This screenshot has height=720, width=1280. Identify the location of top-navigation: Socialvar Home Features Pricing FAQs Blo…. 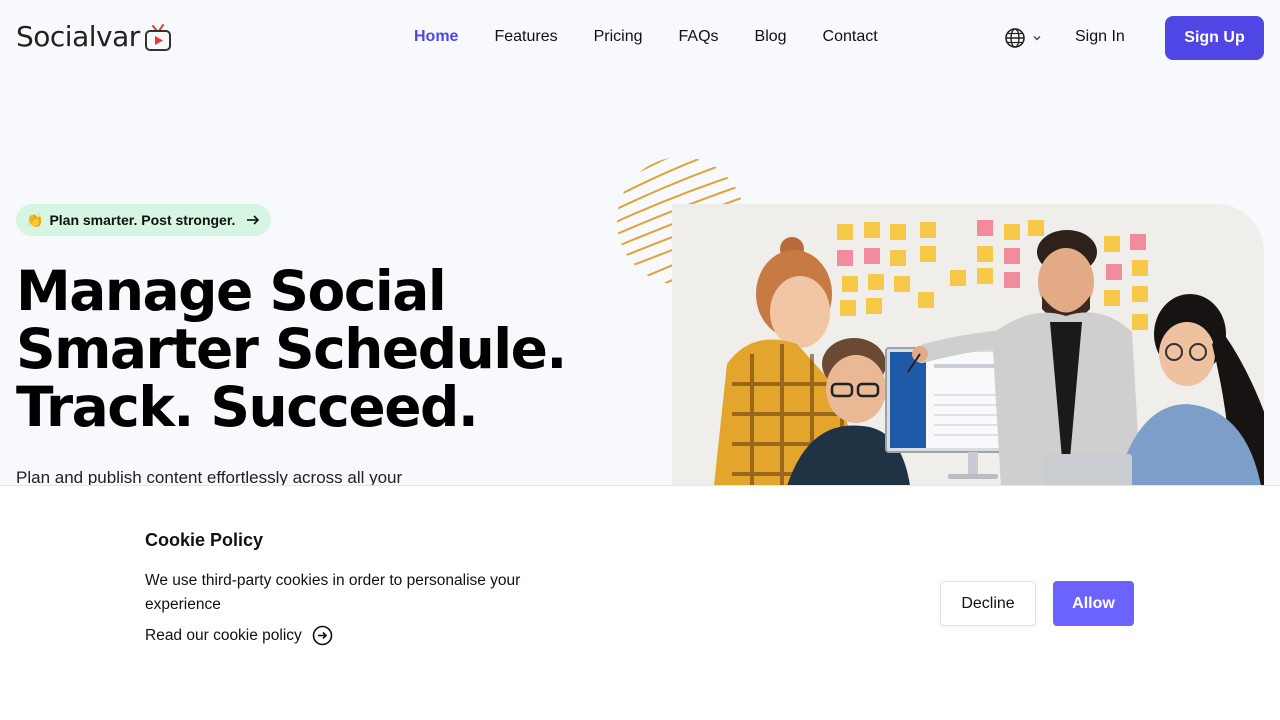
(640, 38).